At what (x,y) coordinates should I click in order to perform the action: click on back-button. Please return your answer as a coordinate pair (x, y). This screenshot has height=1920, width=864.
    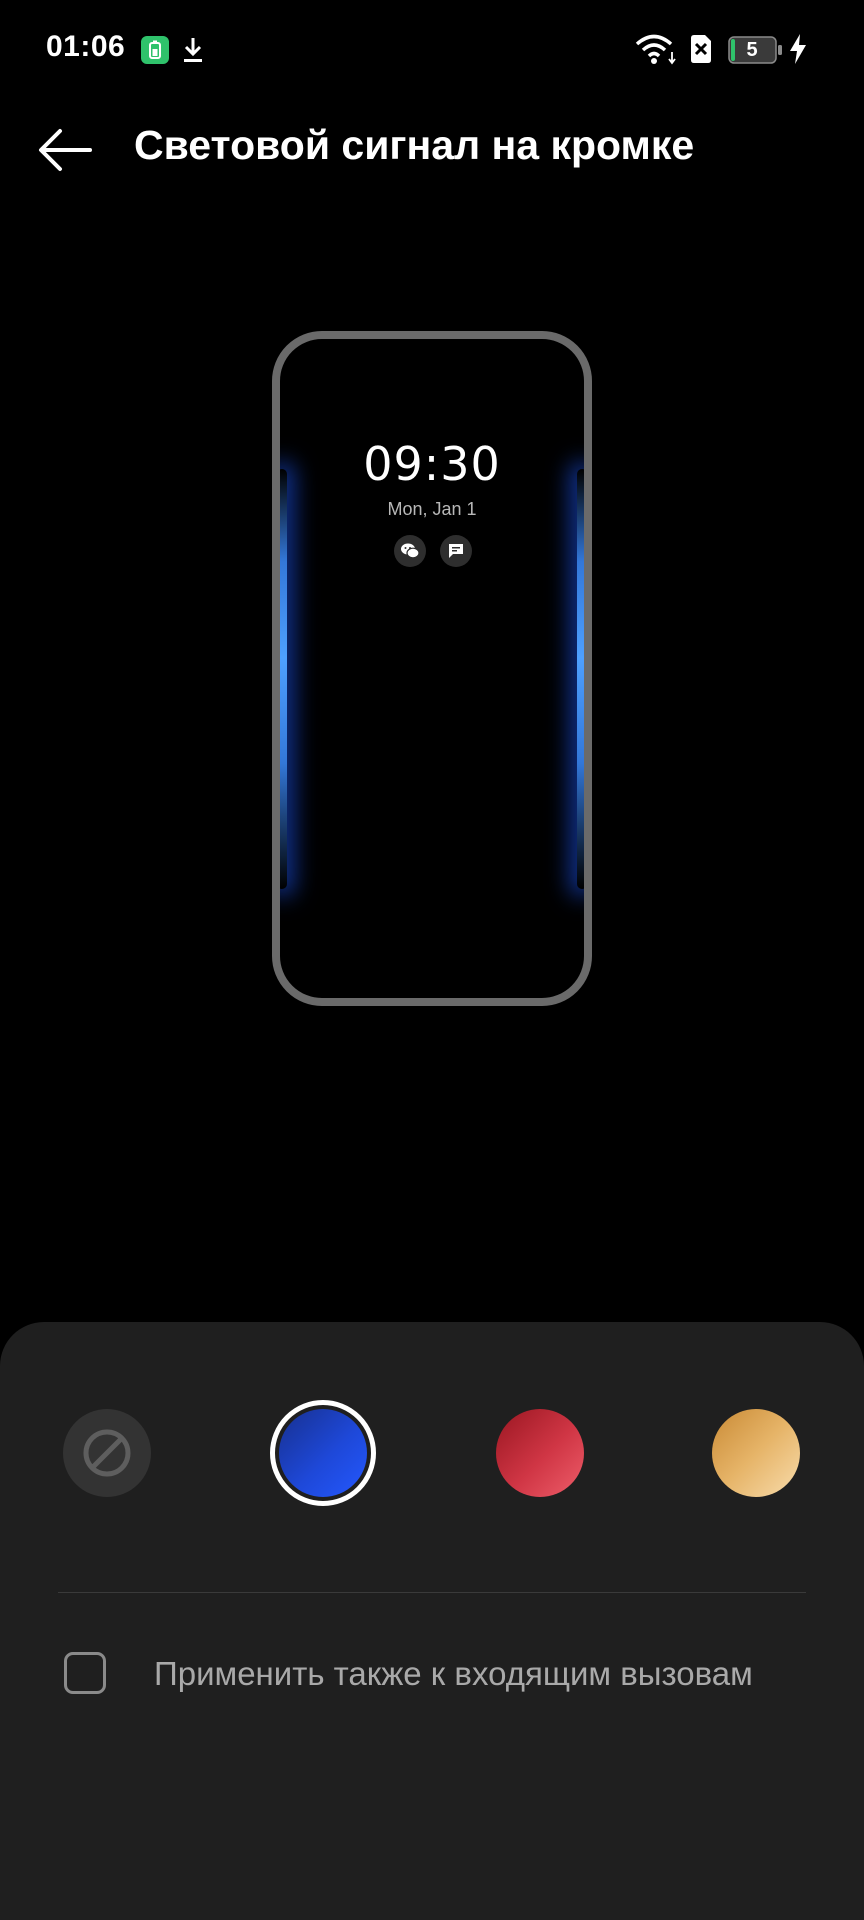
    Looking at the image, I should click on (66, 150).